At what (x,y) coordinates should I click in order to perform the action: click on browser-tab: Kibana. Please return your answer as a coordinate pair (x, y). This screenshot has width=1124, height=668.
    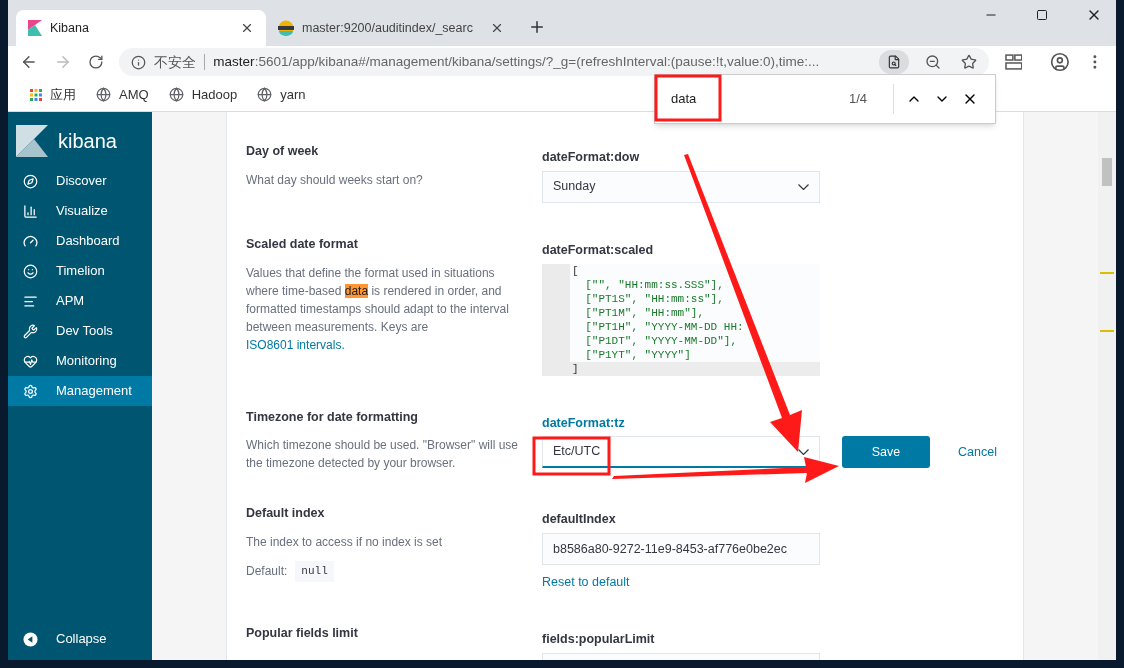
    Looking at the image, I should click on (141, 28).